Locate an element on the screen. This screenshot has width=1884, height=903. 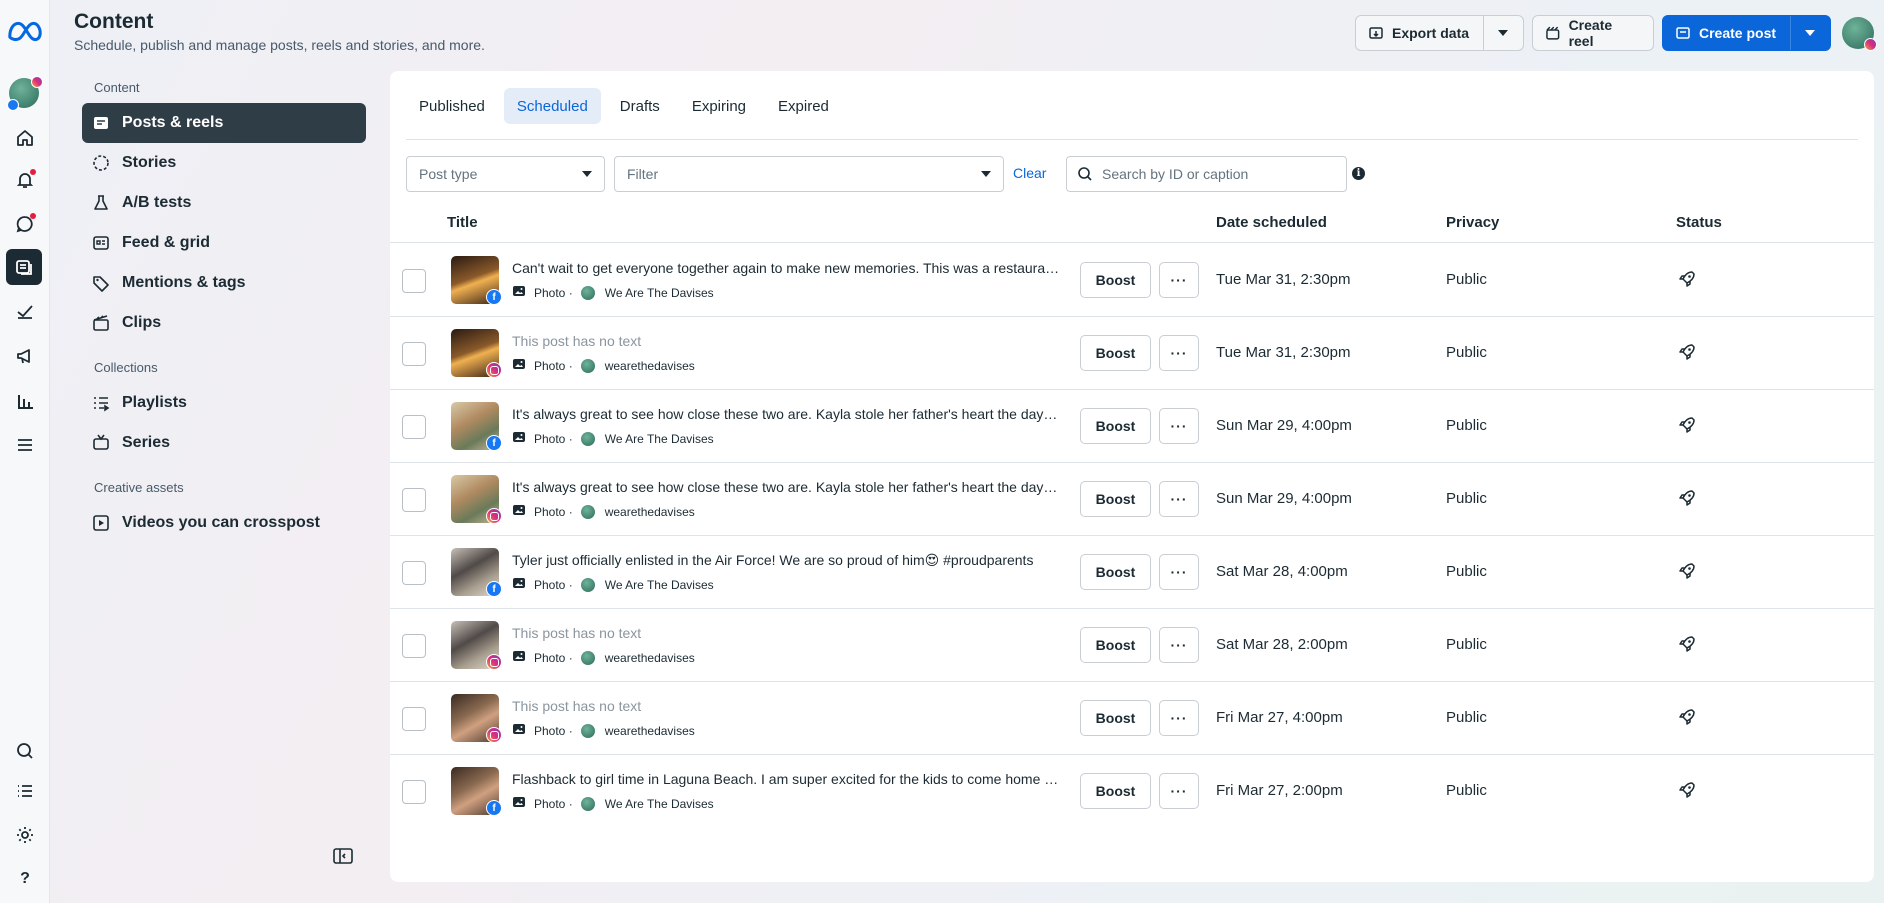
col-status: Status is located at coordinates (1699, 222).